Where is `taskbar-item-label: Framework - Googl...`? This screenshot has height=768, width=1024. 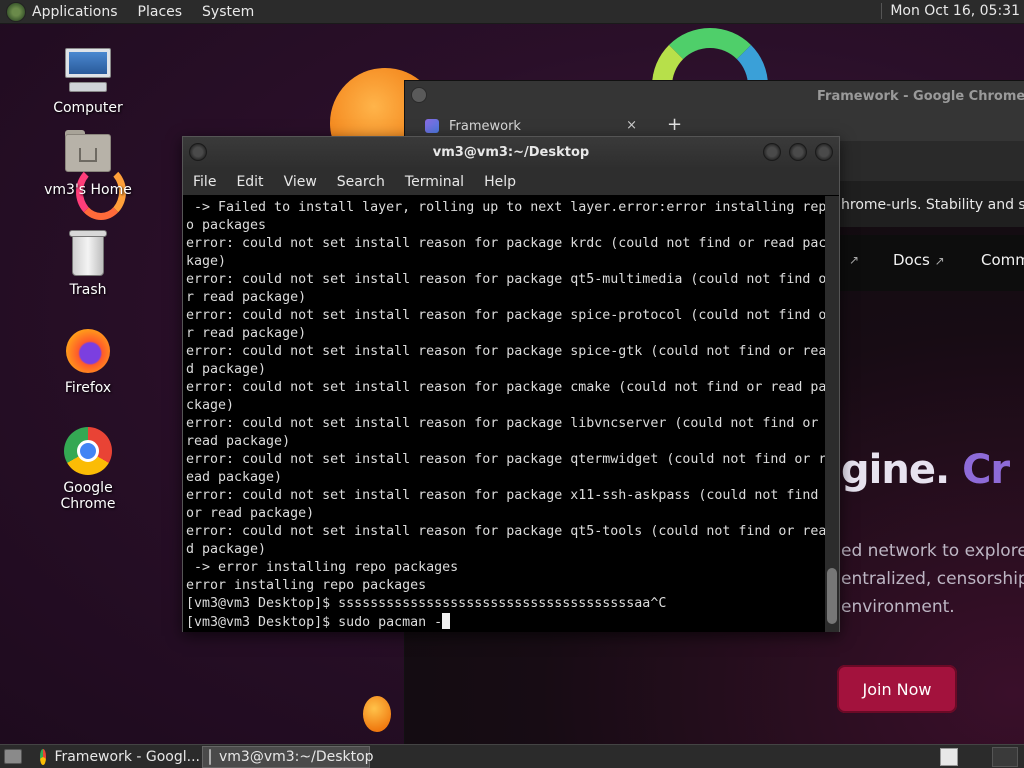
taskbar-item-label: Framework - Googl... is located at coordinates (127, 757).